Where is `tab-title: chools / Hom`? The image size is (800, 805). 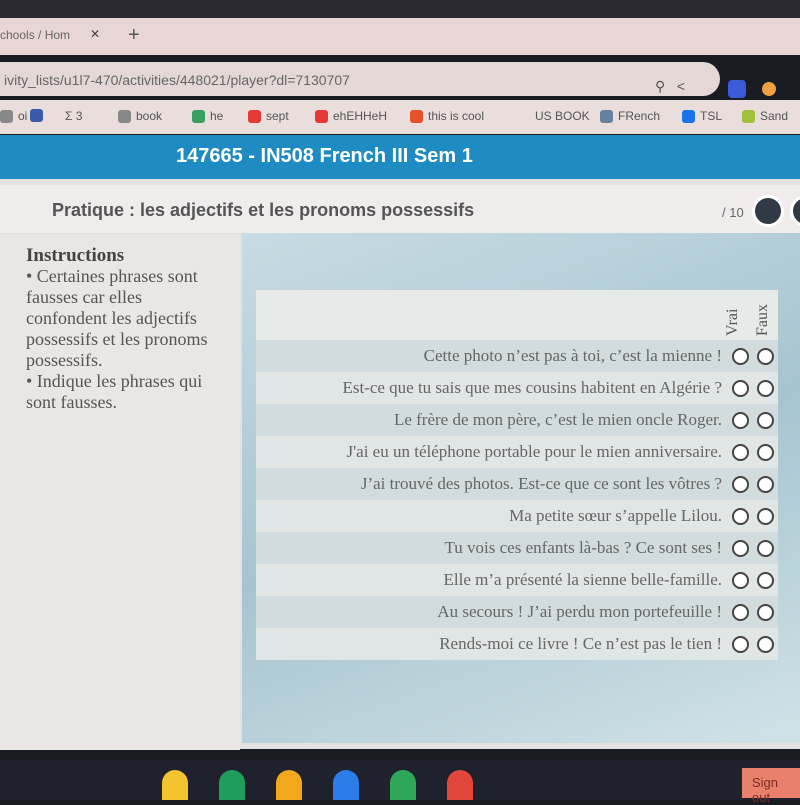 tab-title: chools / Hom is located at coordinates (35, 35).